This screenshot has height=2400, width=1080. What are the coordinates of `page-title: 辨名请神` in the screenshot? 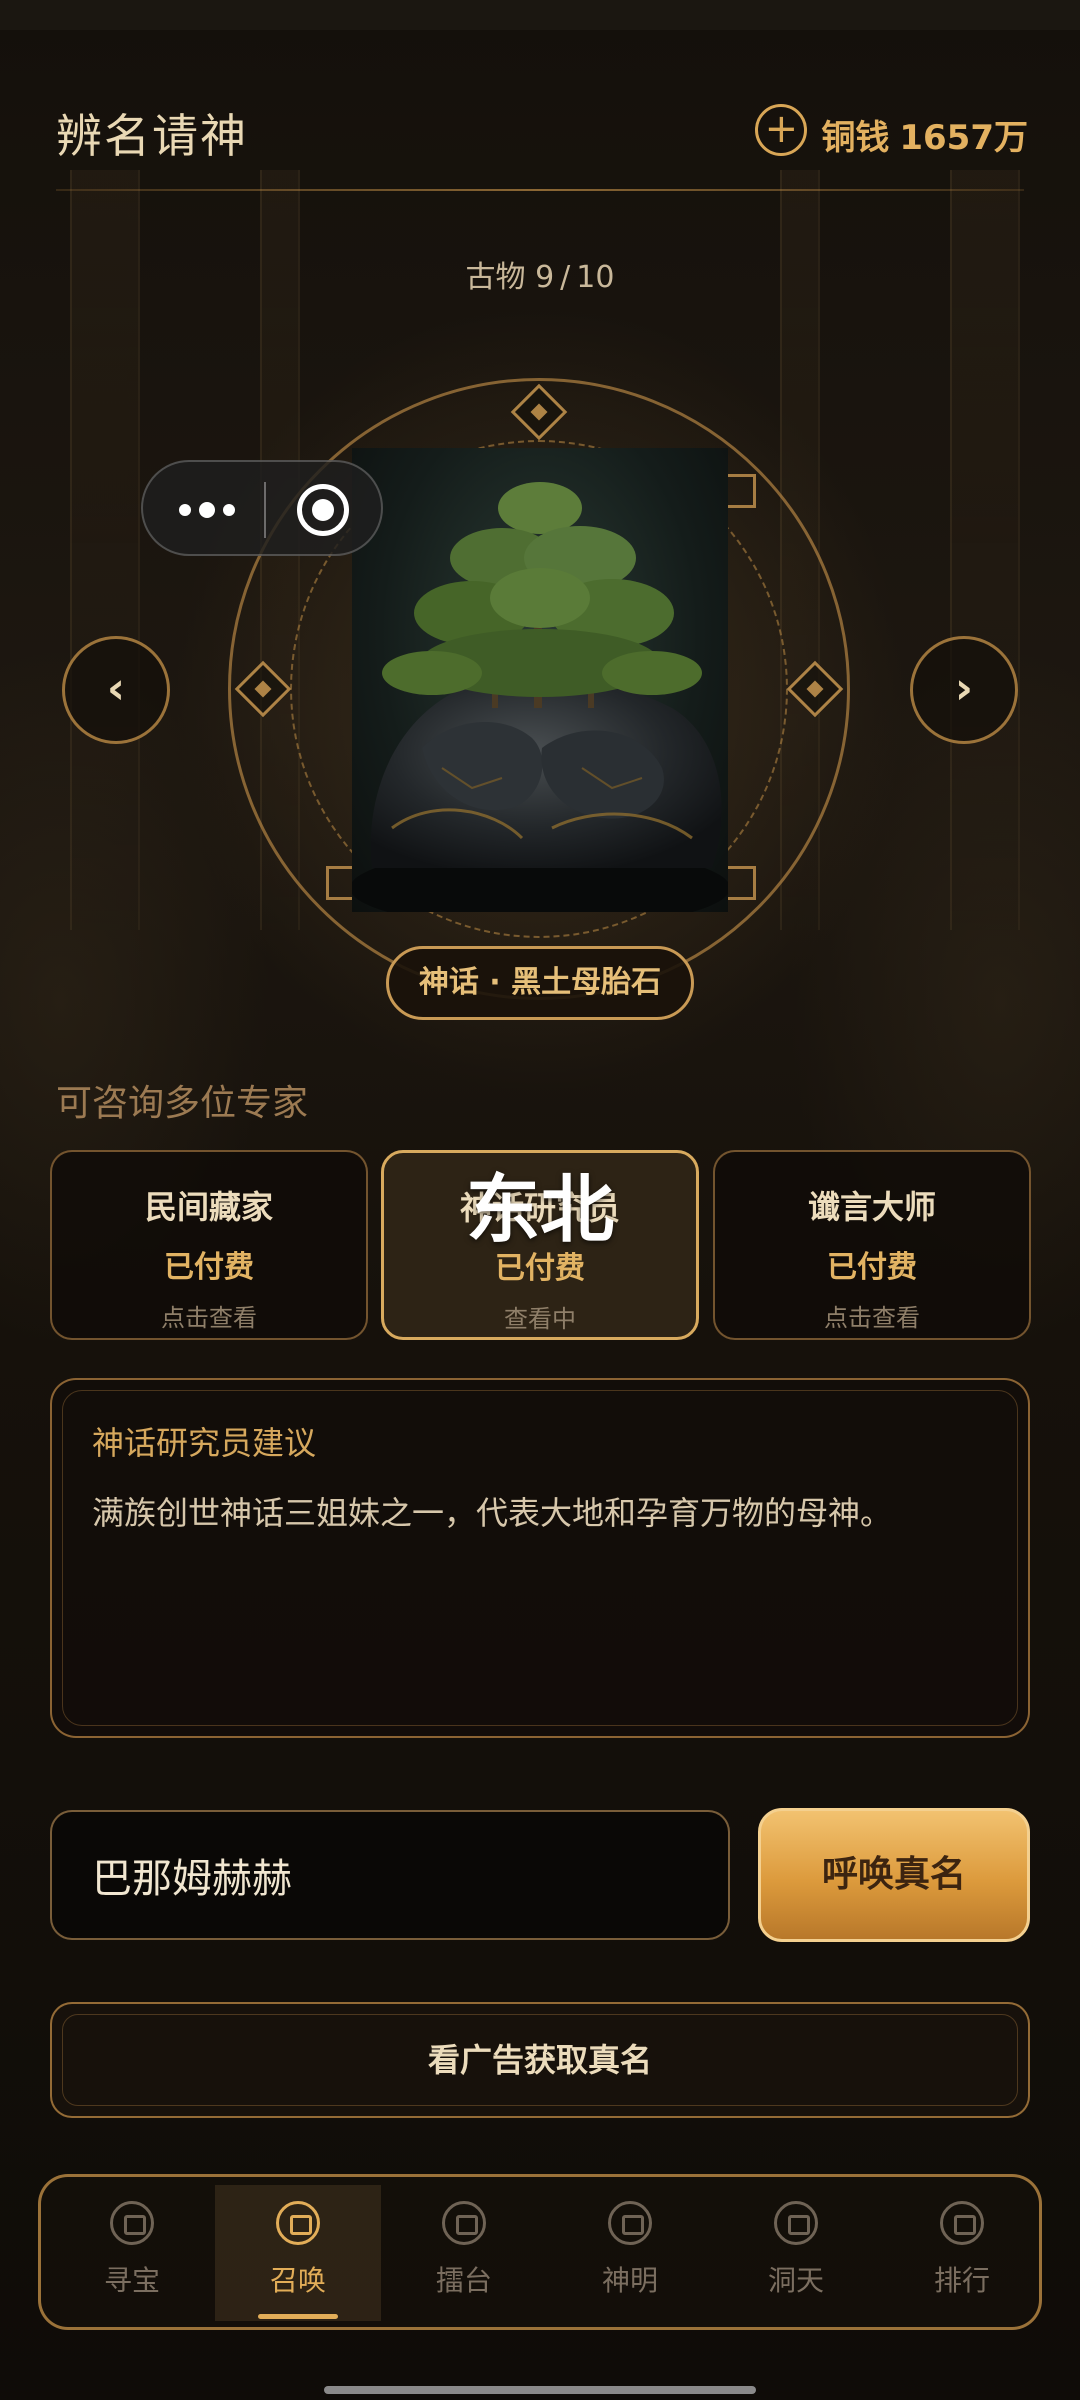 It's located at (152, 136).